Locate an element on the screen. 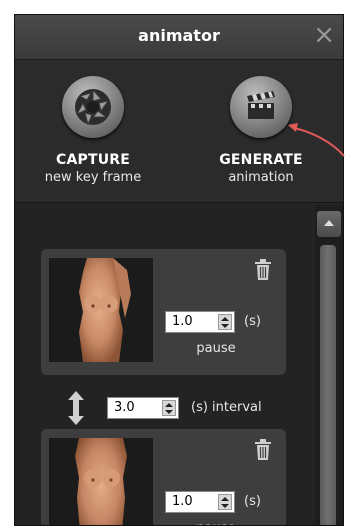  vertical-scrollbar is located at coordinates (329, 365).